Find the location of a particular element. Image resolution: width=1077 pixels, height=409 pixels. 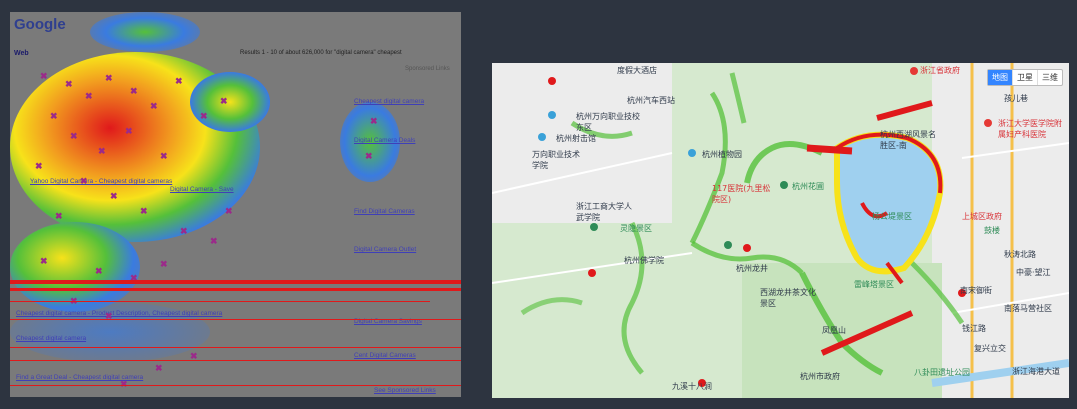

map-label: 浙江工商大学人武学院 is located at coordinates (604, 212).